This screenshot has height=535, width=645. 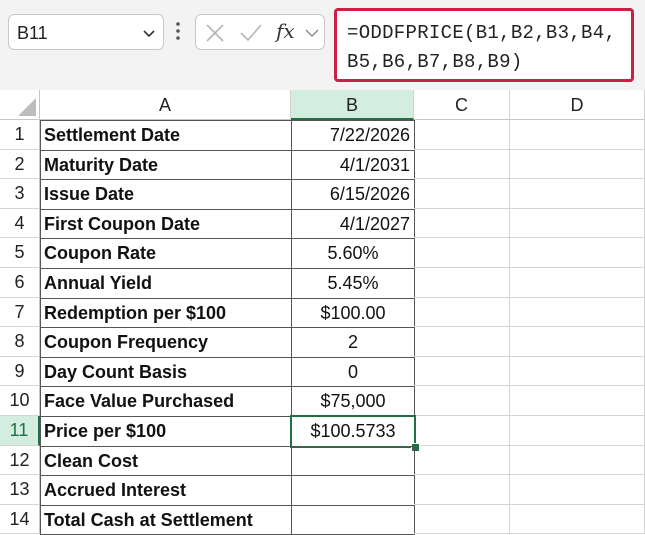 I want to click on name-box-value: B11, so click(x=32, y=33).